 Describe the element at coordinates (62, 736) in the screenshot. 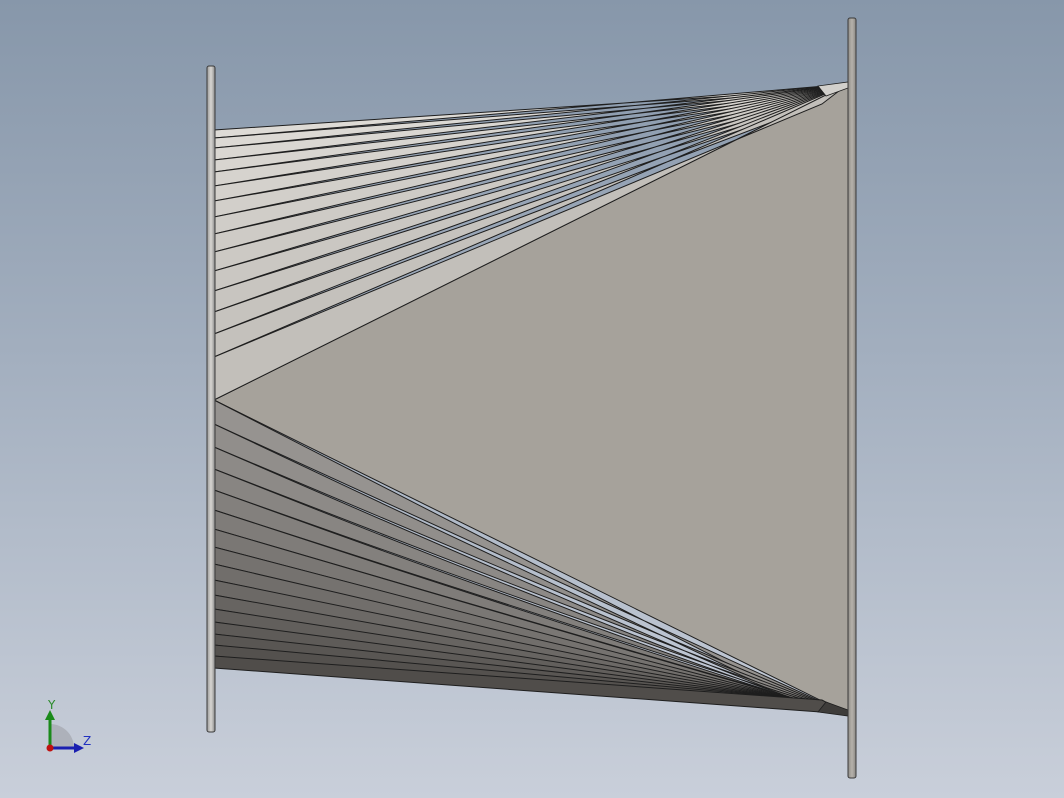

I see `triad-shade` at that location.